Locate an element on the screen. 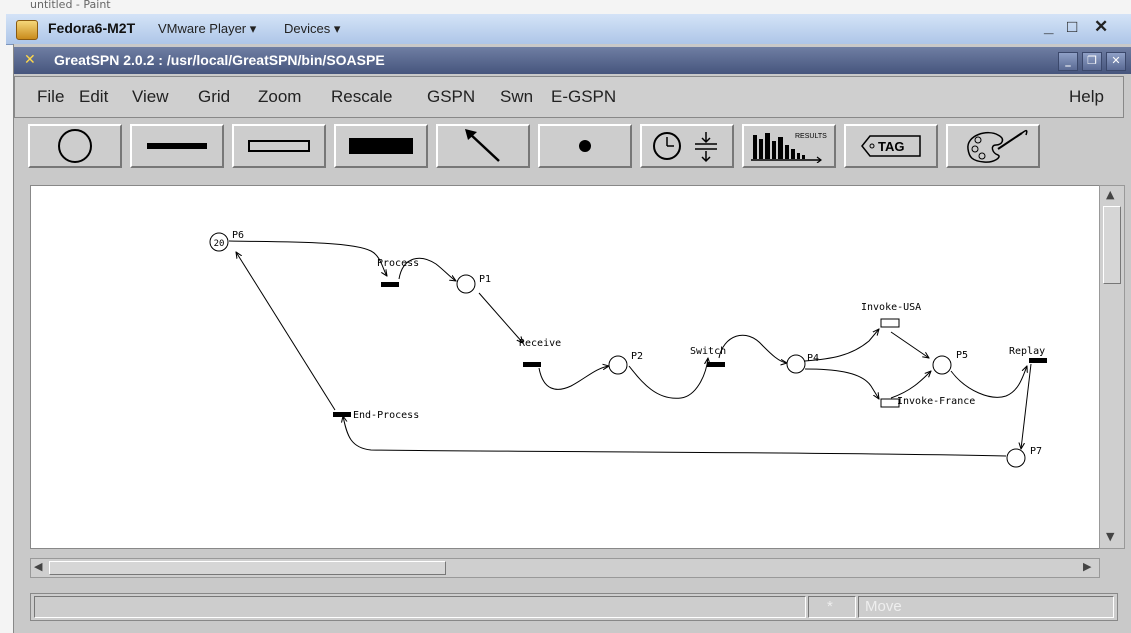 Image resolution: width=1131 pixels, height=633 pixels. timed-transition-tool-button is located at coordinates (279, 146).